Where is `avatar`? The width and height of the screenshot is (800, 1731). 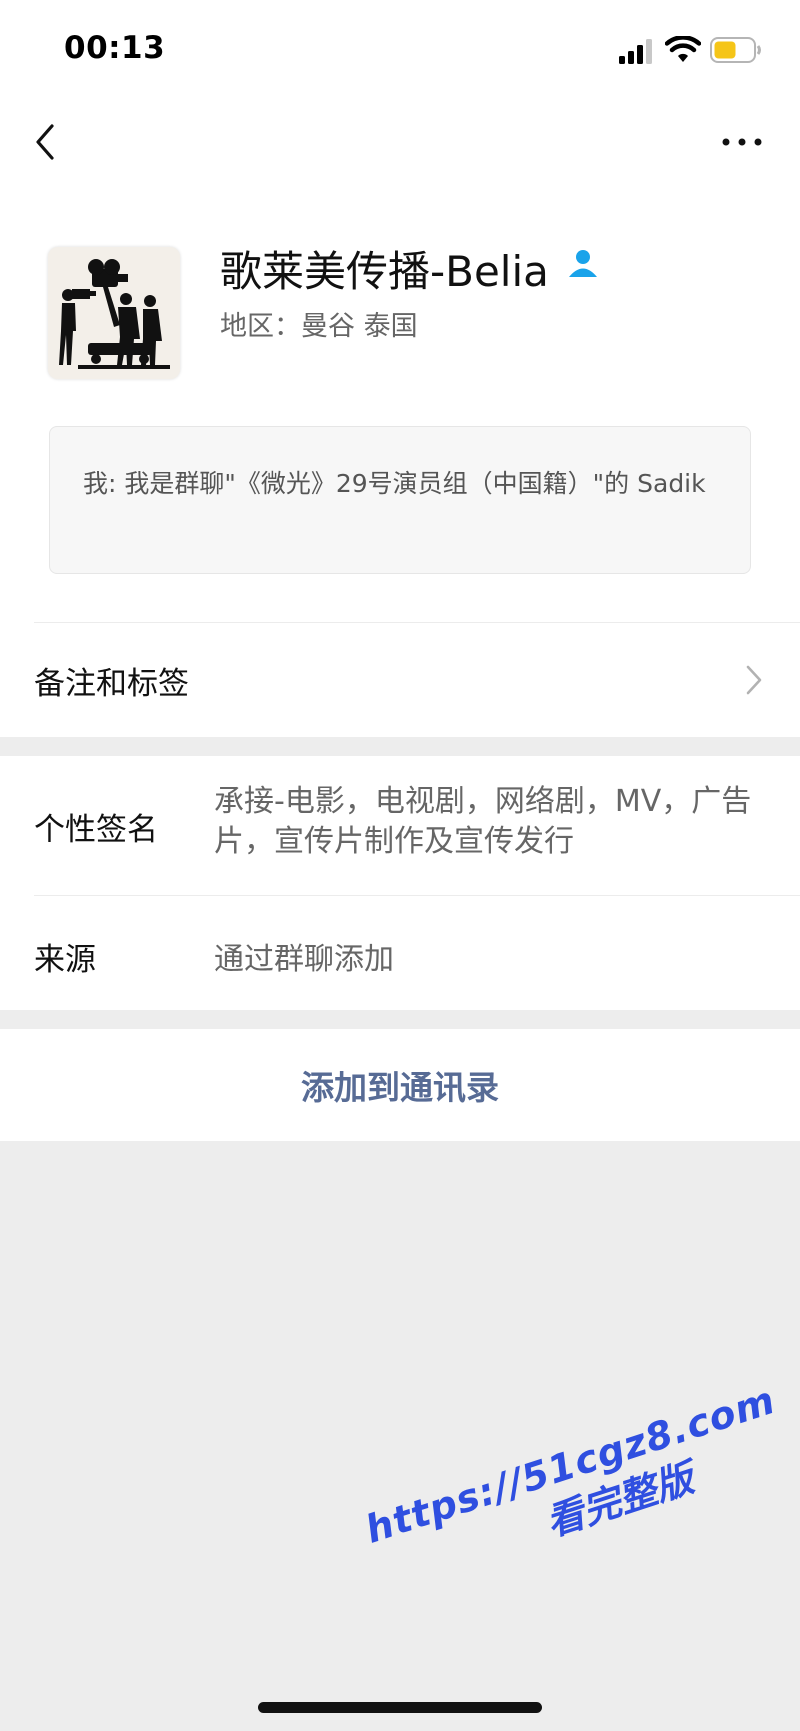
avatar is located at coordinates (114, 313).